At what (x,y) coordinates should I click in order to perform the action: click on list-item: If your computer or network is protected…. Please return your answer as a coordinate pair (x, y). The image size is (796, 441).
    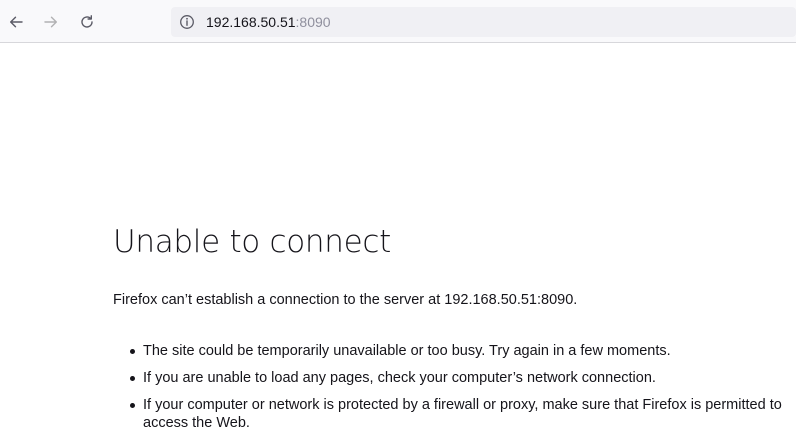
    Looking at the image, I should click on (454, 414).